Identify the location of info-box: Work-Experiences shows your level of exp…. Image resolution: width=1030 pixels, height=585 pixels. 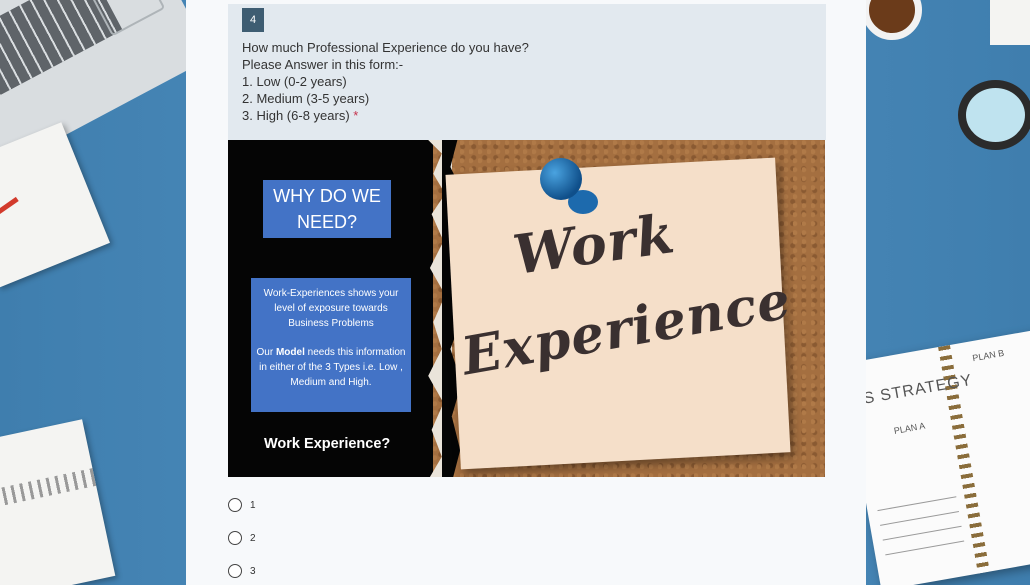
(331, 345).